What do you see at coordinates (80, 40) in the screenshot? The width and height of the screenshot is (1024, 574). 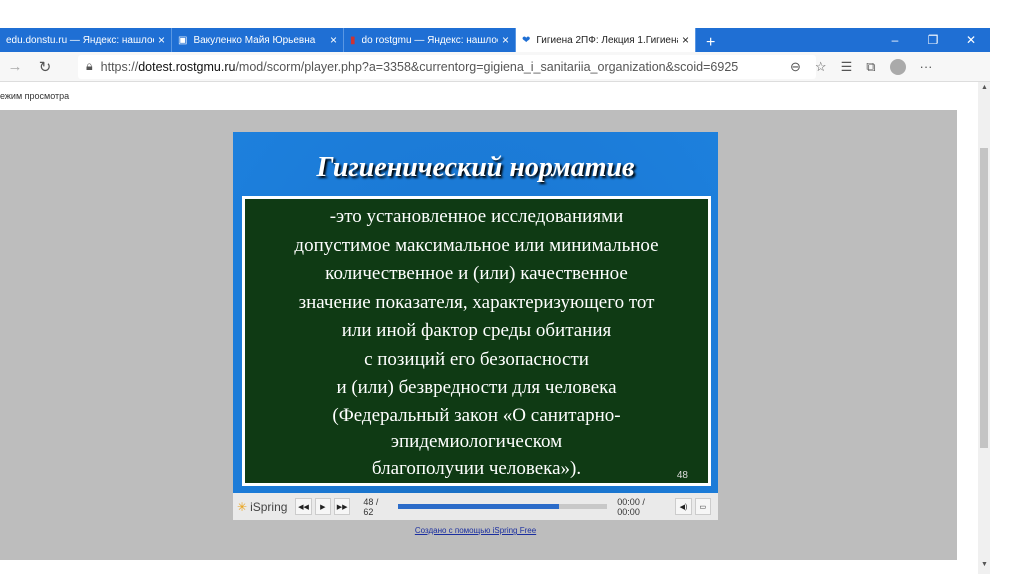 I see `tab-title: edu.donstu.ru — Яндекс: нашлос` at bounding box center [80, 40].